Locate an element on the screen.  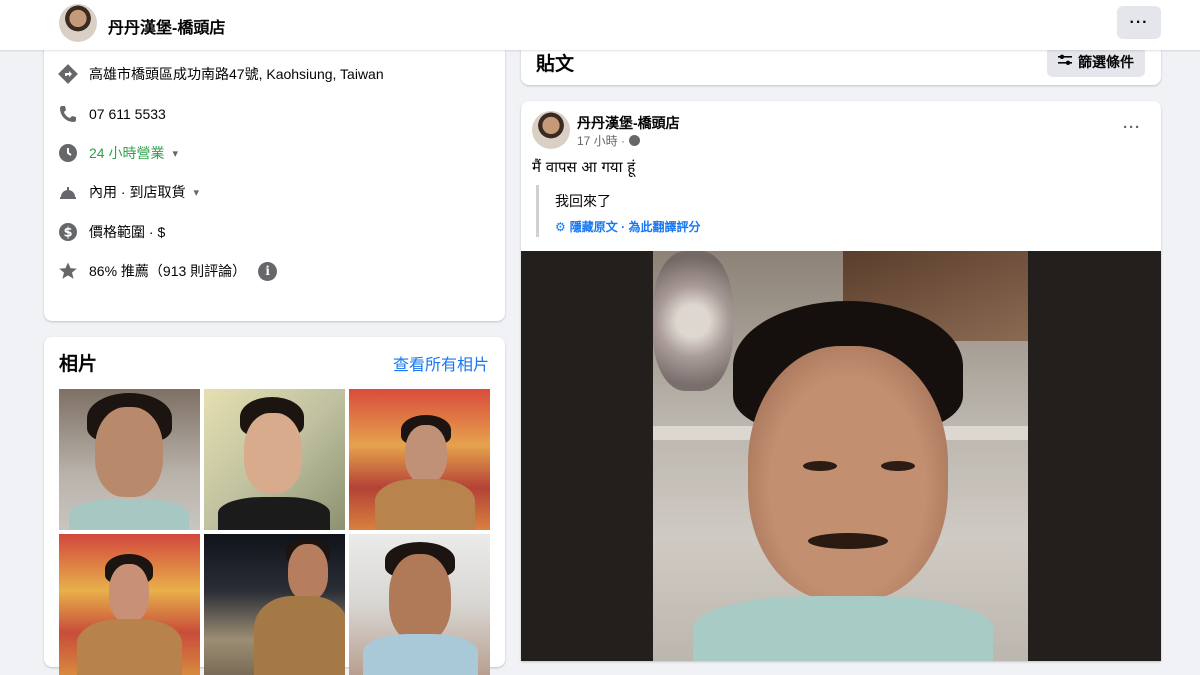
photos-title: 相片 is located at coordinates (78, 364).